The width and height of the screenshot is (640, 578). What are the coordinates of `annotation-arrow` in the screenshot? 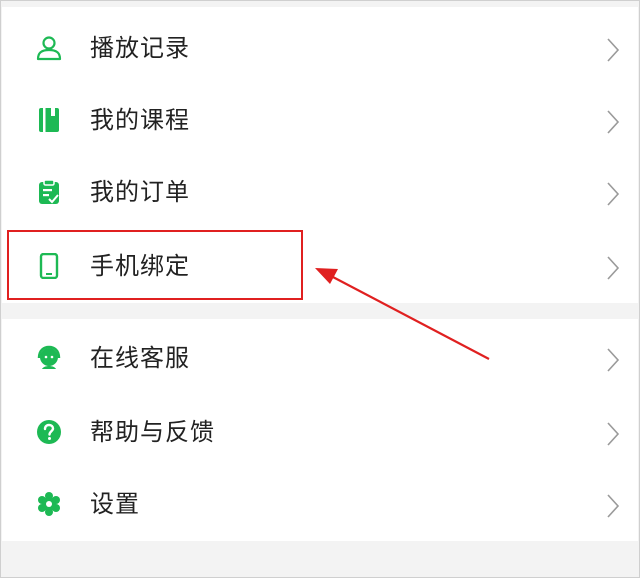 It's located at (402, 314).